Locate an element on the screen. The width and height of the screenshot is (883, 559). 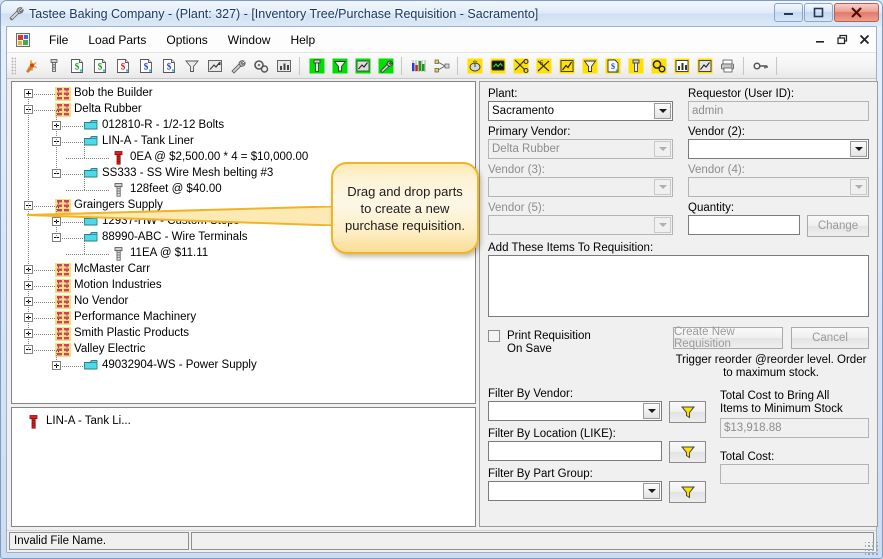
status-secondary is located at coordinates (532, 541).